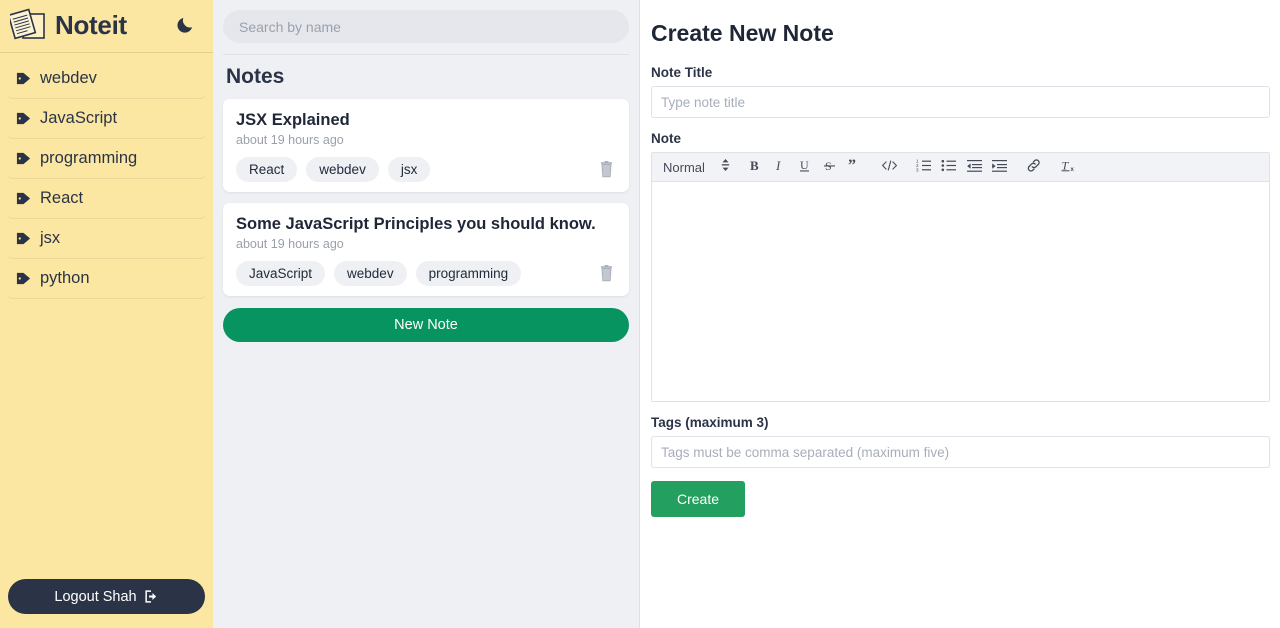 The width and height of the screenshot is (1280, 628). I want to click on logout-section: Logout Shah, so click(106, 603).